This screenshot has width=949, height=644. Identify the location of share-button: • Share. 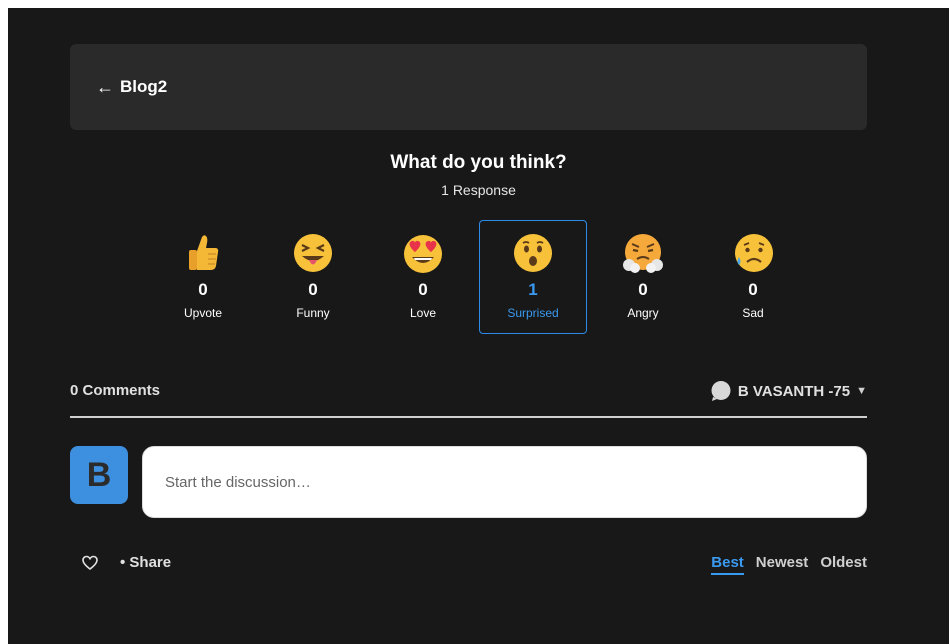
(145, 562).